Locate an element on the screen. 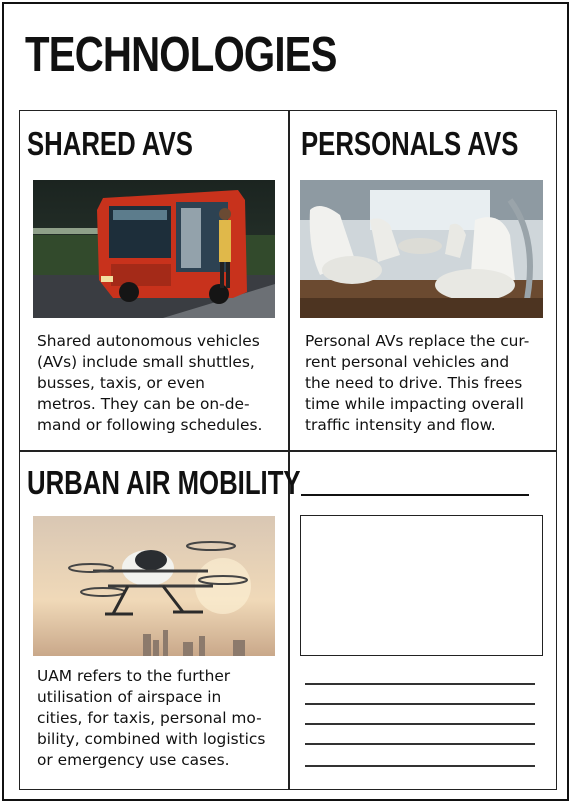 The width and height of the screenshot is (573, 805). passenger-drone-photo is located at coordinates (154, 586).